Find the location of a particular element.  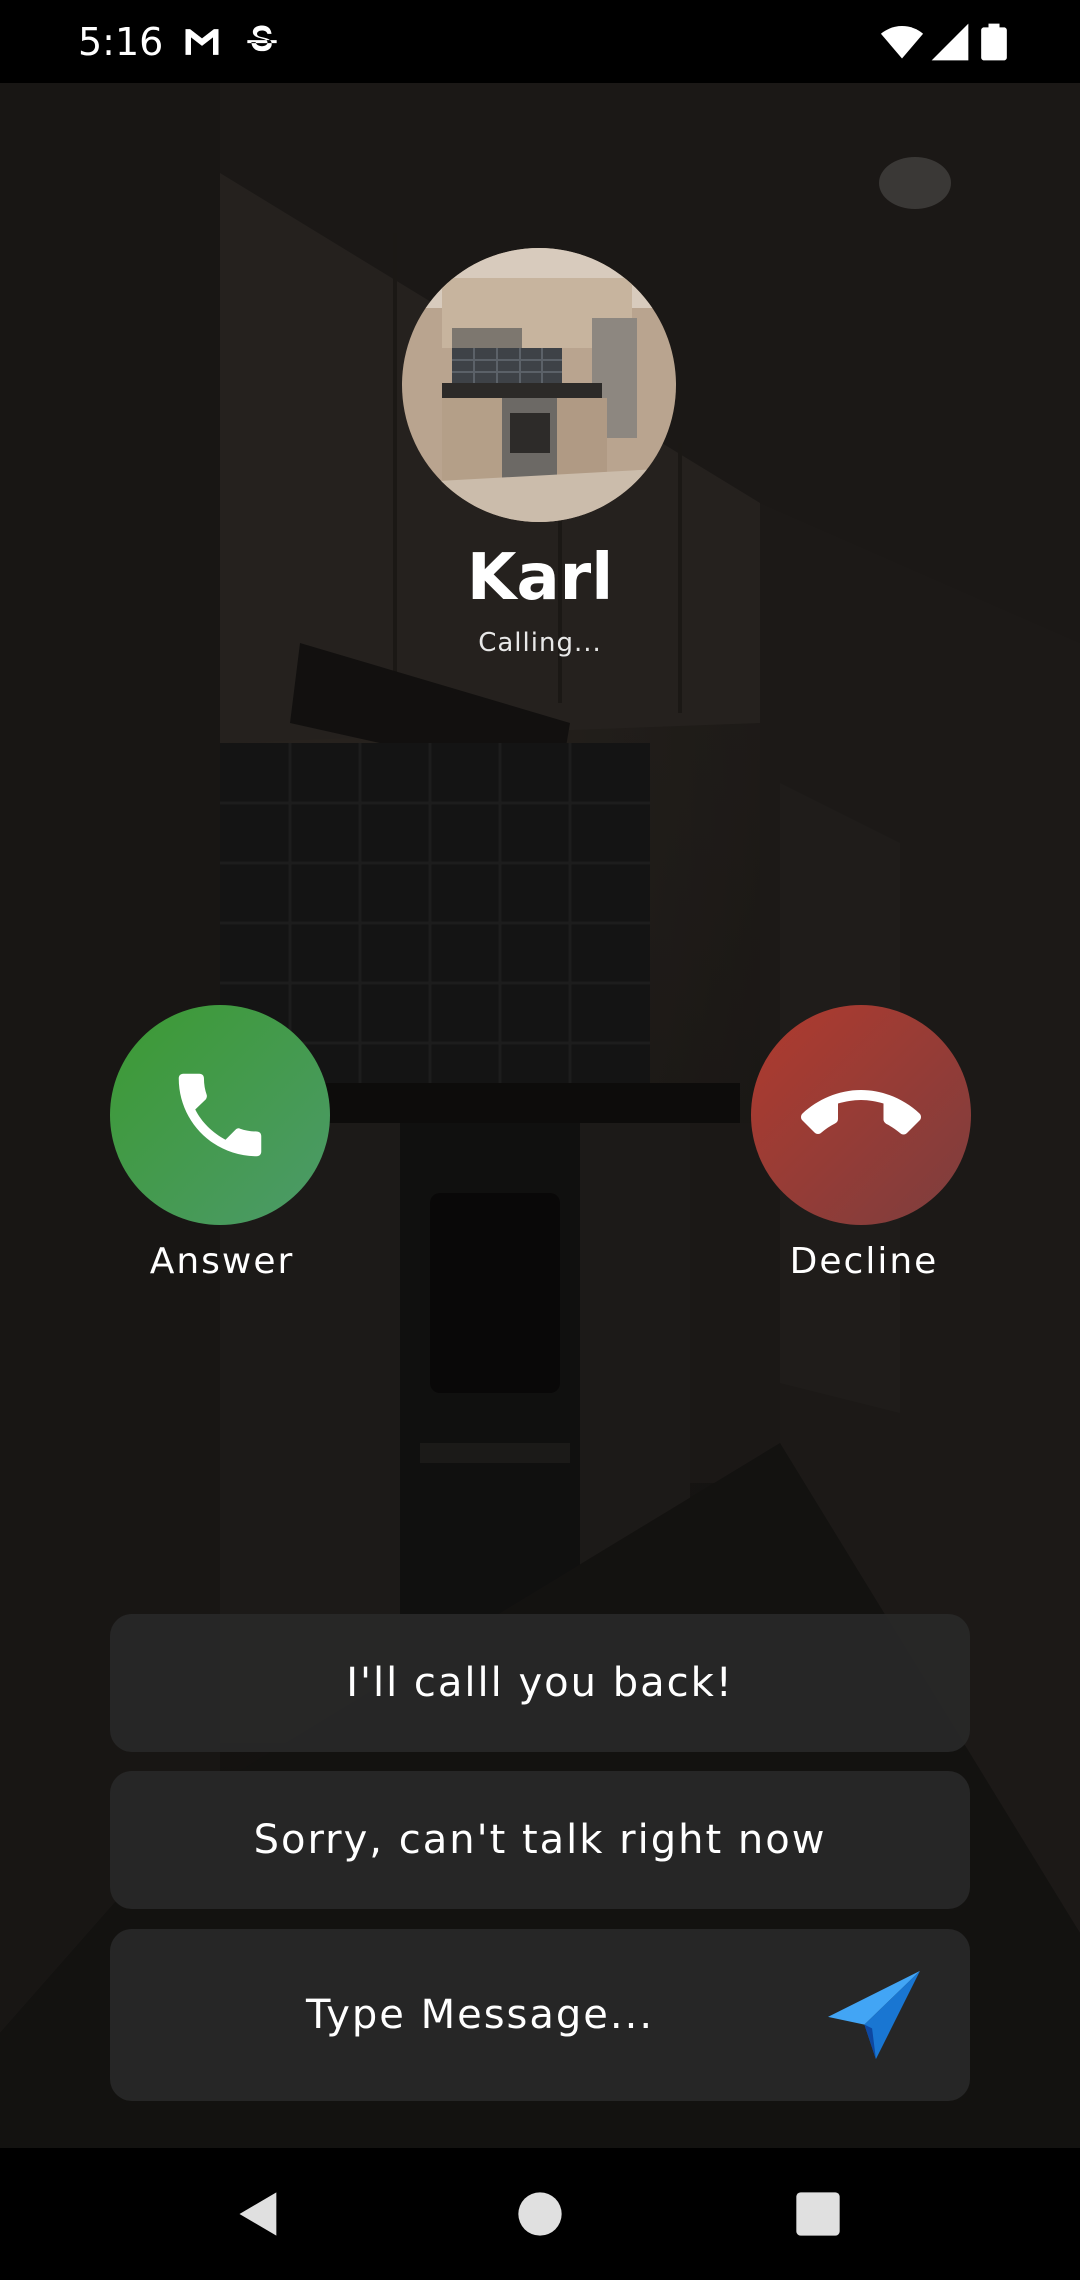

quick-reply-label: Sorry, can't talk right now is located at coordinates (540, 1840).